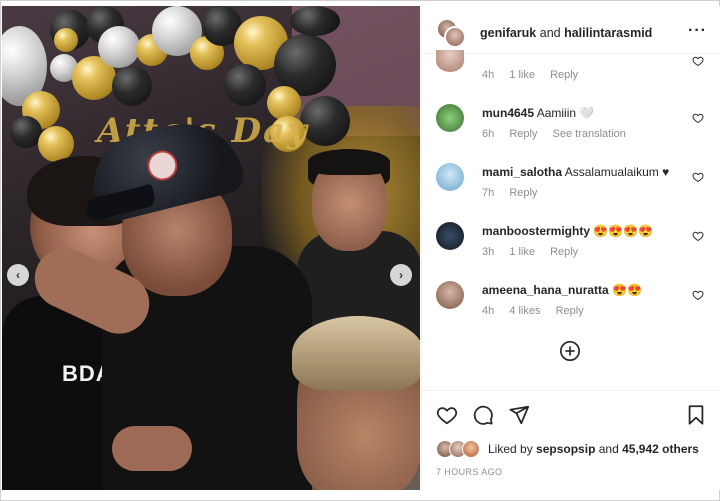 The height and width of the screenshot is (501, 720). What do you see at coordinates (522, 172) in the screenshot?
I see `comment-username: mami_salotha` at bounding box center [522, 172].